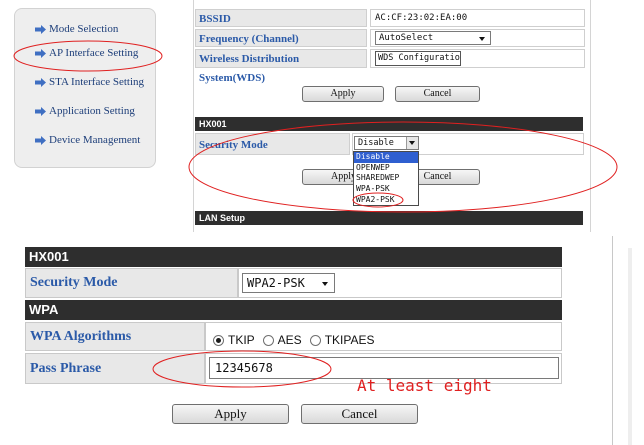  What do you see at coordinates (389, 124) in the screenshot?
I see `section-header: HX001` at bounding box center [389, 124].